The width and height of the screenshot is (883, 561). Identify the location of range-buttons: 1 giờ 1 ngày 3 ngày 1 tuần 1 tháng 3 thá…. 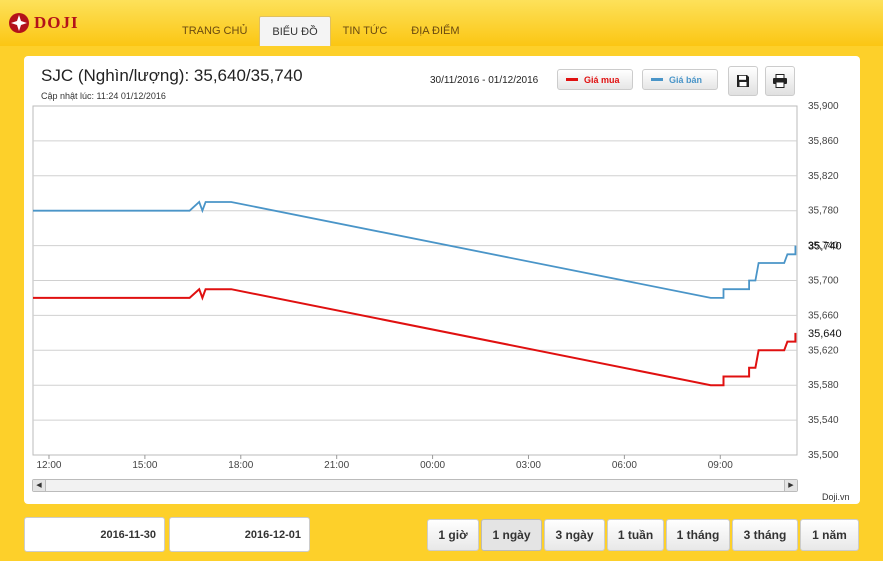
(644, 535).